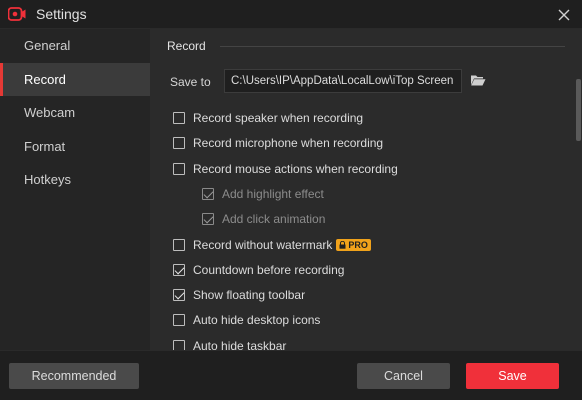 Image resolution: width=582 pixels, height=400 pixels. What do you see at coordinates (342, 244) in the screenshot?
I see `lock-icon` at bounding box center [342, 244].